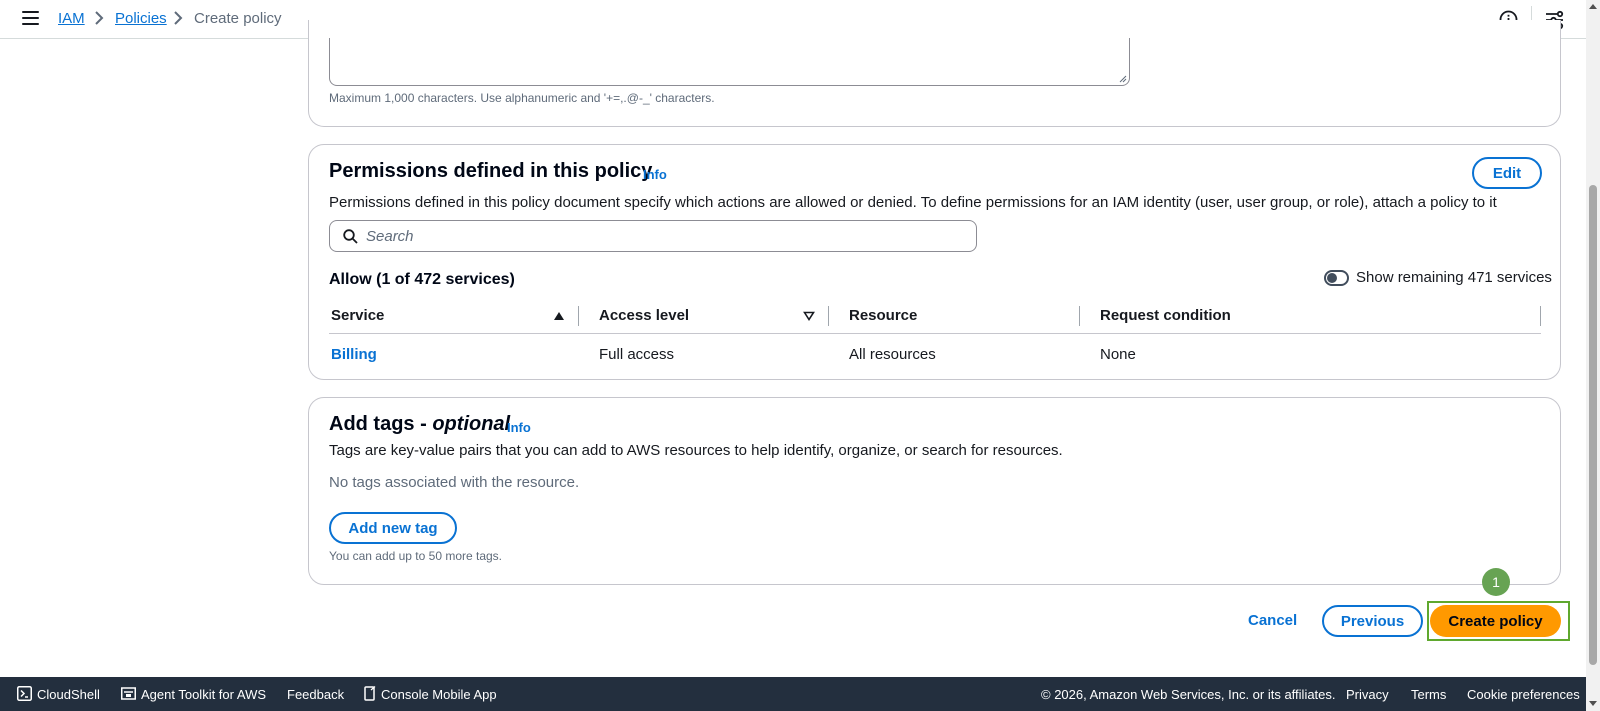 This screenshot has height=711, width=1600. Describe the element at coordinates (935, 333) in the screenshot. I see `table-header-divider` at that location.